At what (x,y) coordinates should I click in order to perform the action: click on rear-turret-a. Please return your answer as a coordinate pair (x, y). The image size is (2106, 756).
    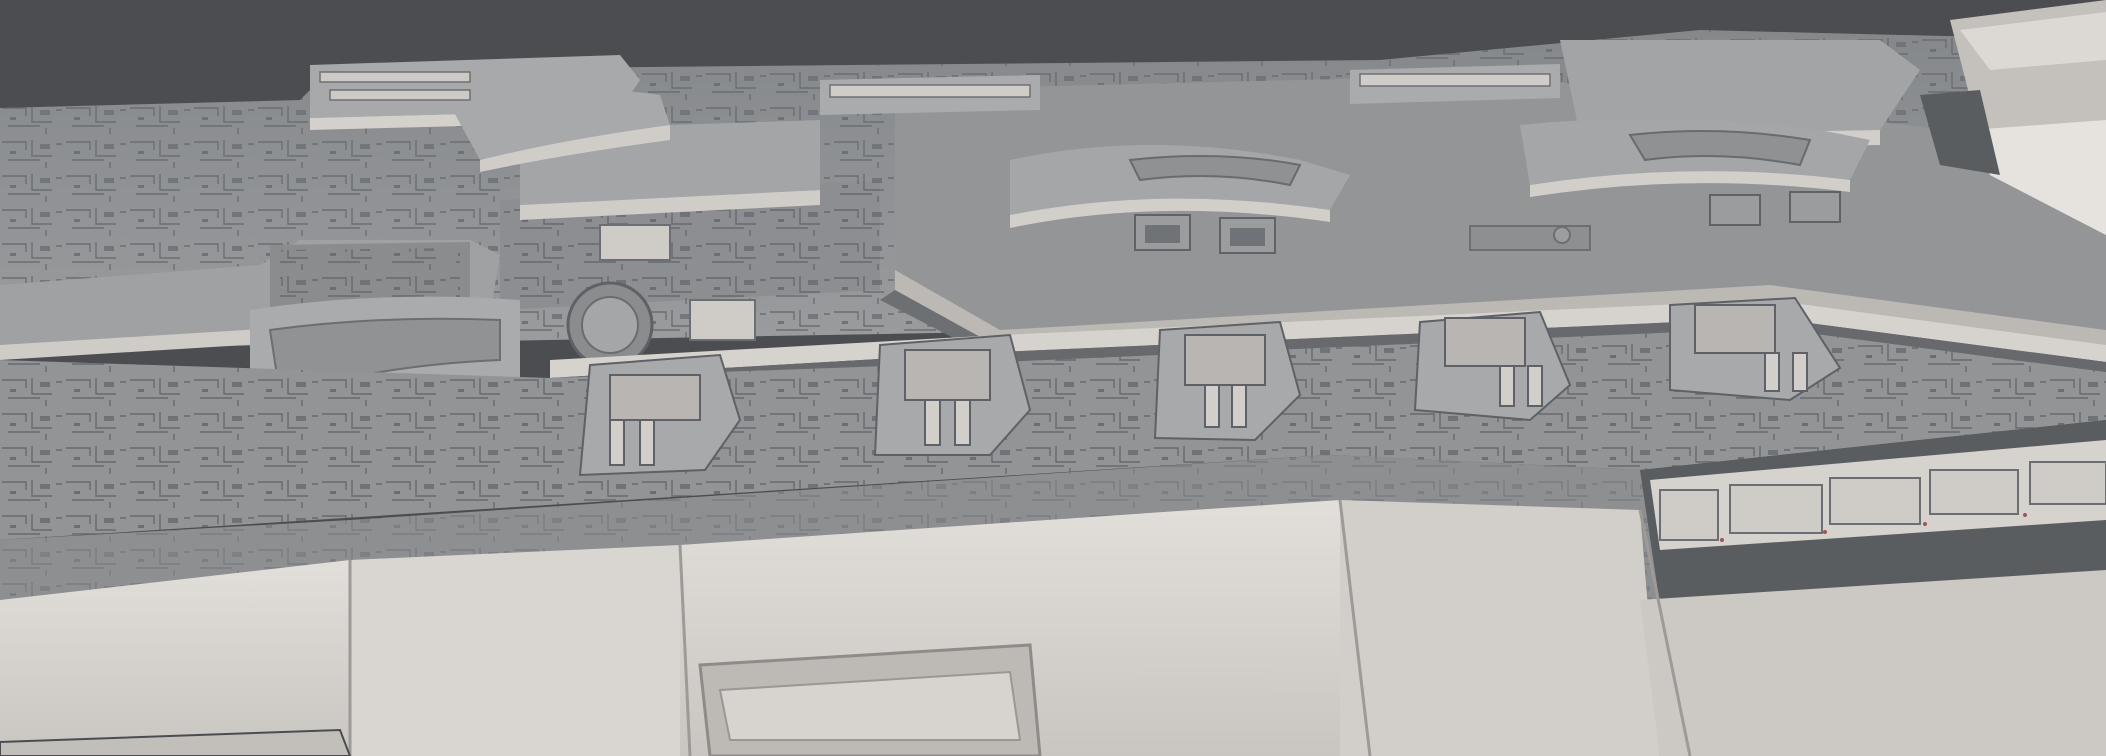
    Looking at the image, I should click on (1162, 232).